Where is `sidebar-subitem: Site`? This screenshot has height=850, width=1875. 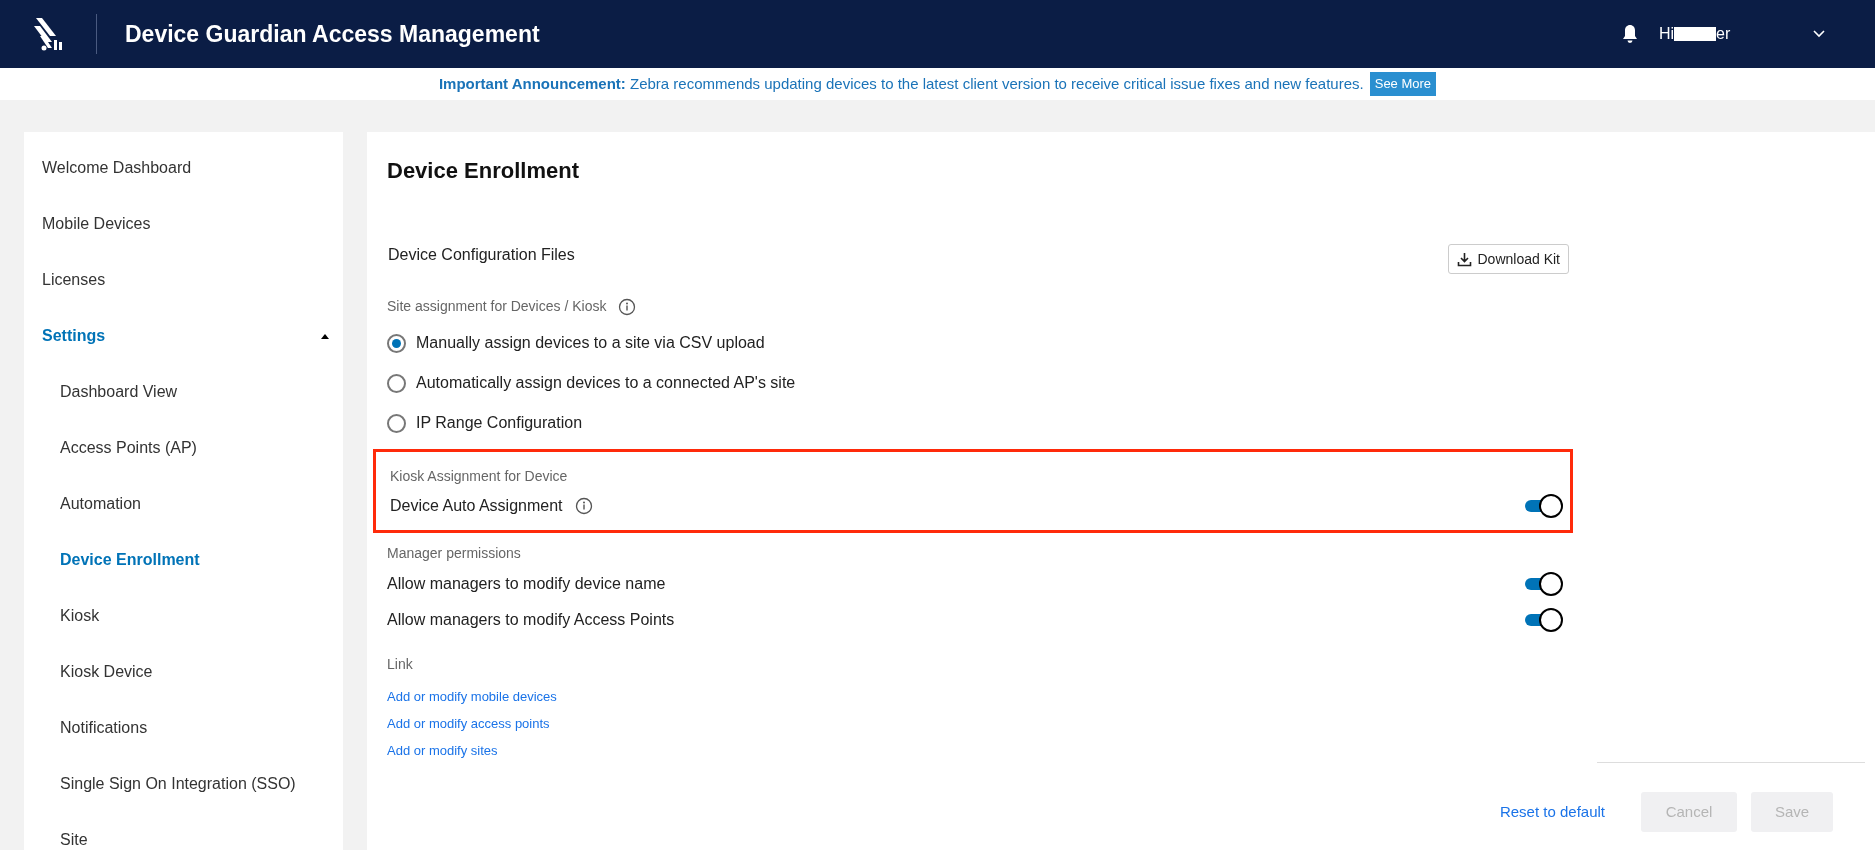 sidebar-subitem: Site is located at coordinates (74, 839).